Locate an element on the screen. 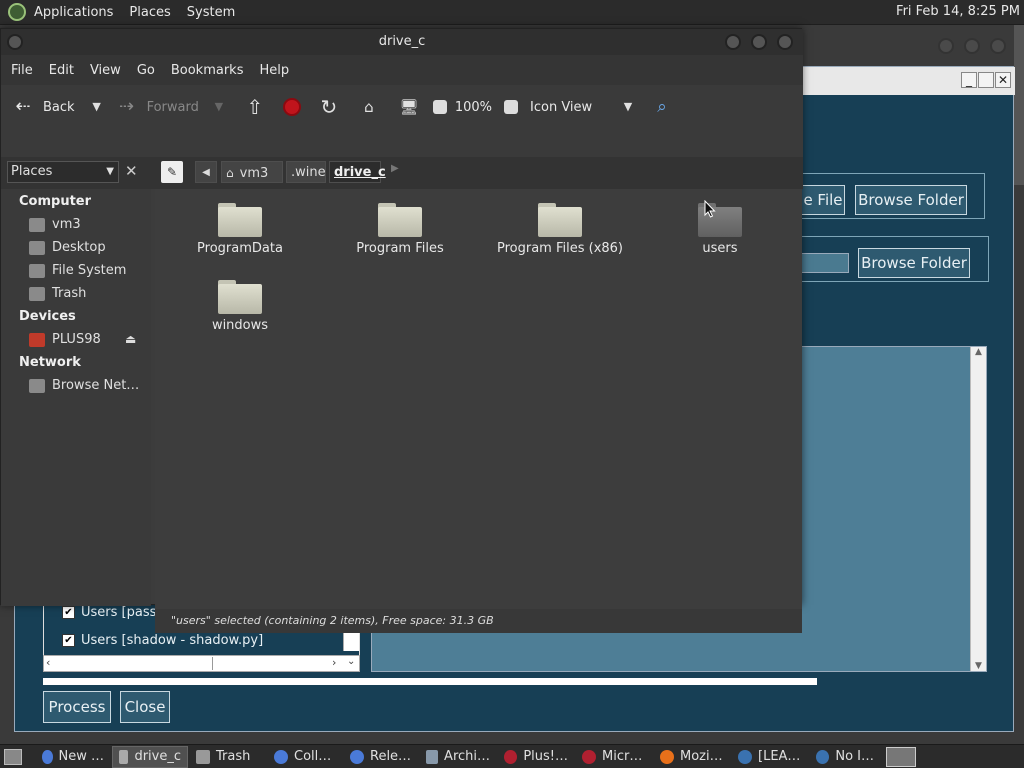 Image resolution: width=1024 pixels, height=768 pixels. menu-help: Help is located at coordinates (274, 70).